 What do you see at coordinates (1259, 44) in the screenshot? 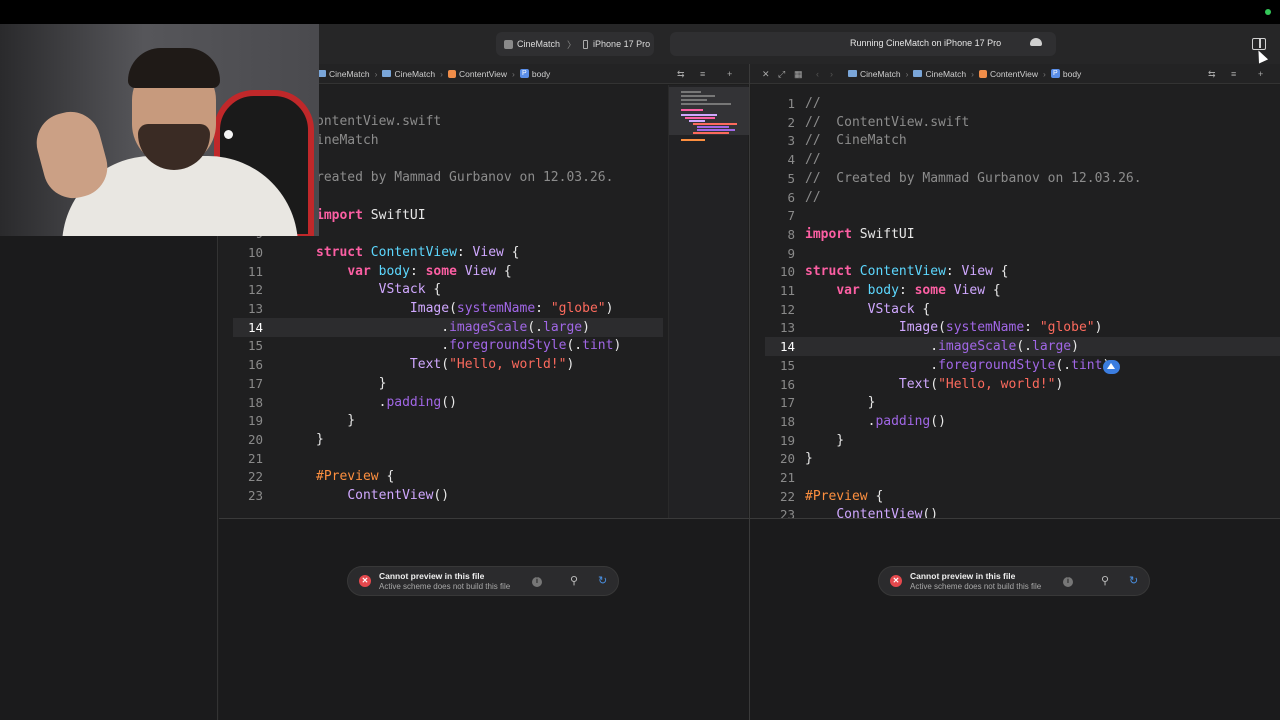
I see `inspector-icon` at bounding box center [1259, 44].